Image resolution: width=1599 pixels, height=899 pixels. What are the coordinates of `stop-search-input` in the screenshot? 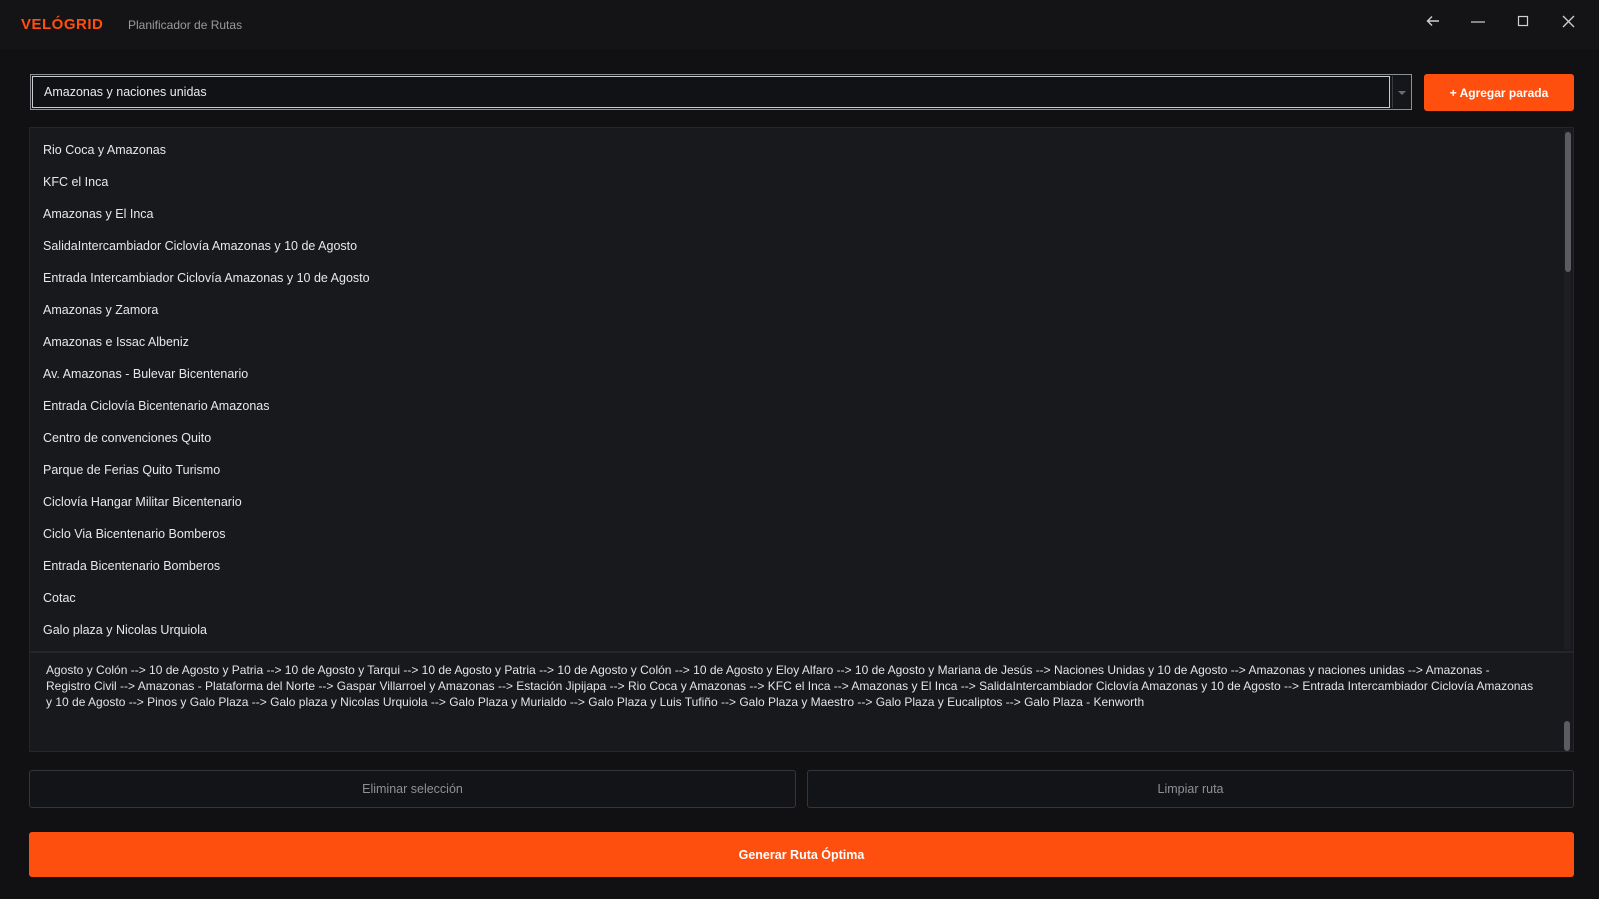 It's located at (711, 92).